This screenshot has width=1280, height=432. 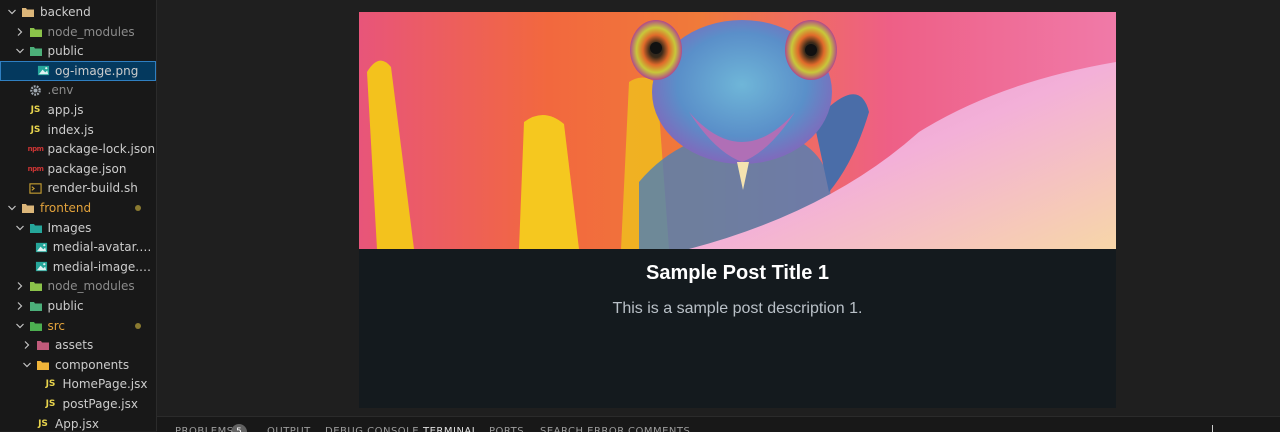 What do you see at coordinates (43, 345) in the screenshot?
I see `assets-folder-icon` at bounding box center [43, 345].